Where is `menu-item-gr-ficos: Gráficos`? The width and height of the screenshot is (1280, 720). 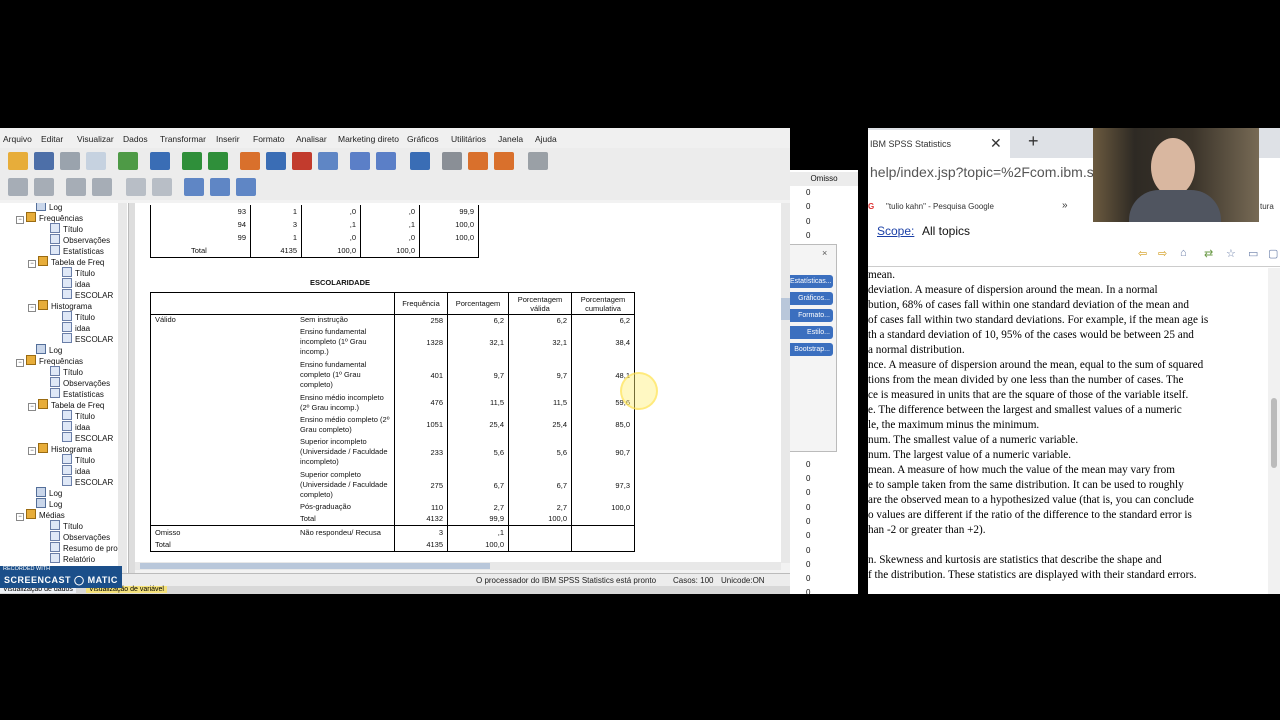
menu-item-gr-ficos: Gráficos is located at coordinates (423, 139).